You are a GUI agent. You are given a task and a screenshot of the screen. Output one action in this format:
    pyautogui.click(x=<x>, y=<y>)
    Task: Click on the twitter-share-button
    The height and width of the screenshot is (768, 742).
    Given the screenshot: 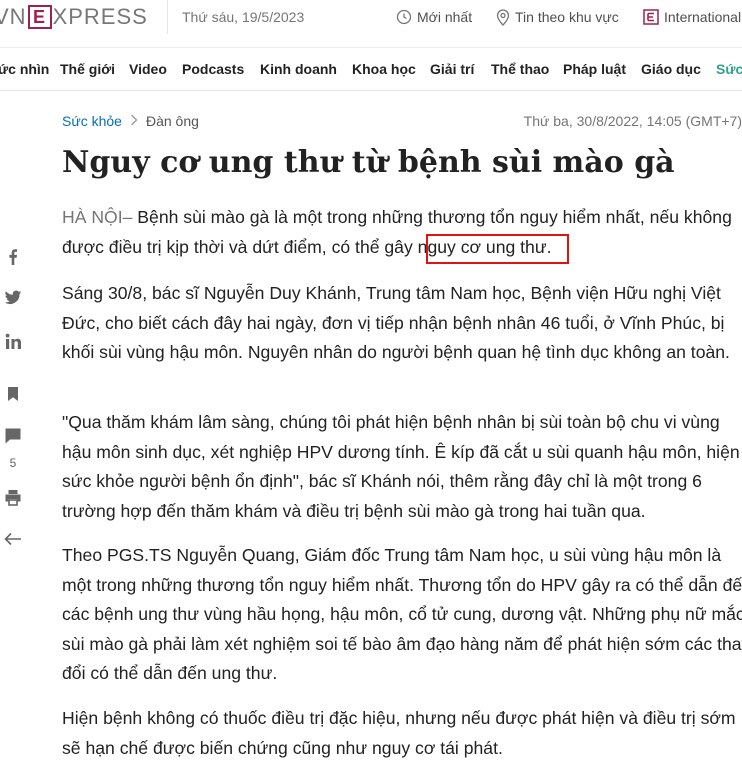 What is the action you would take?
    pyautogui.click(x=13, y=298)
    